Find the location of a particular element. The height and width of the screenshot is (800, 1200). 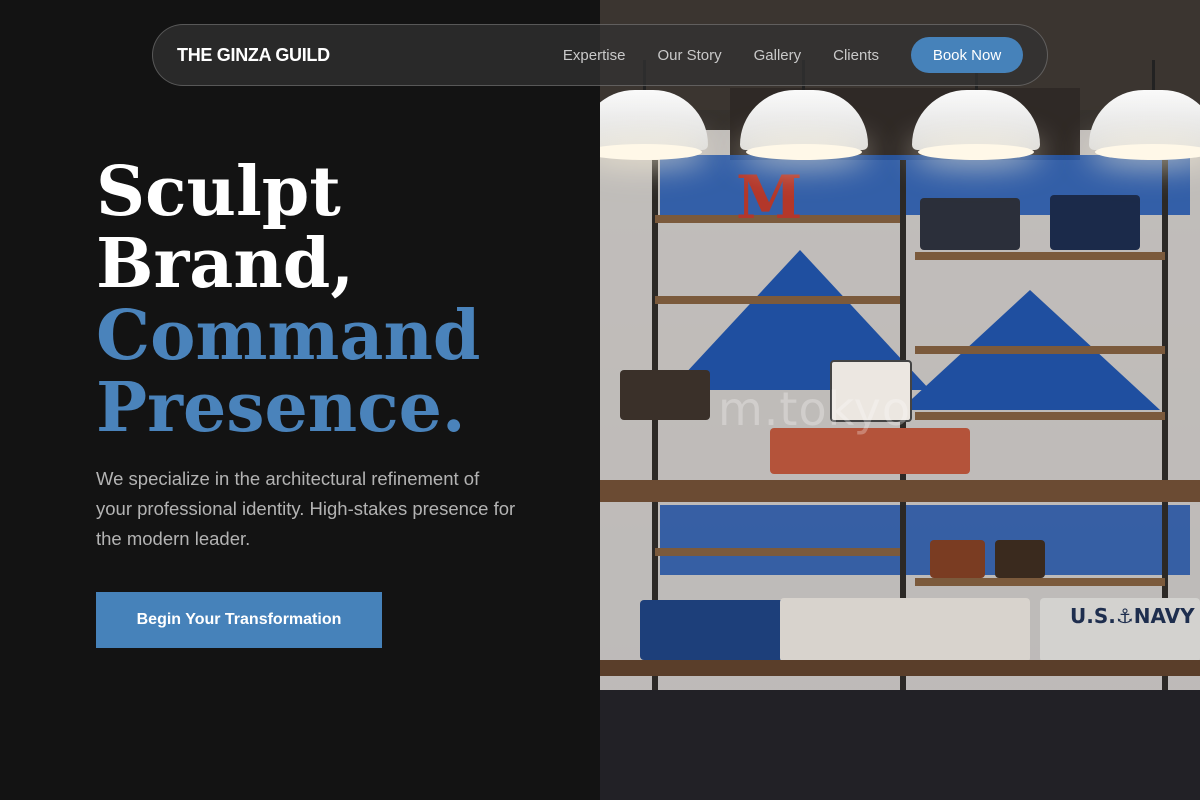

begin-transformation-button: Begin Your Transformation is located at coordinates (239, 620).